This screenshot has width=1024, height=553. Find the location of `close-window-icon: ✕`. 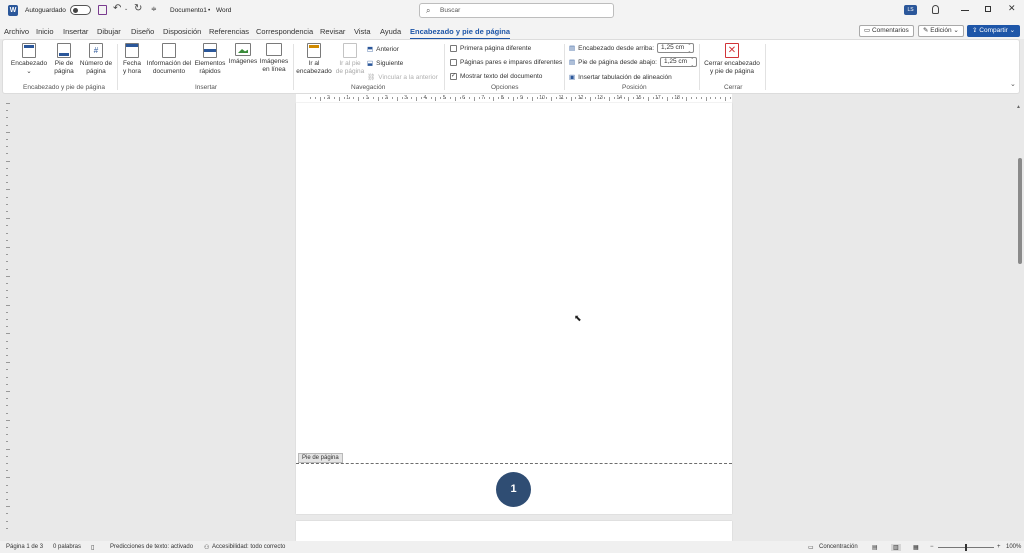

close-window-icon: ✕ is located at coordinates (1012, 8).